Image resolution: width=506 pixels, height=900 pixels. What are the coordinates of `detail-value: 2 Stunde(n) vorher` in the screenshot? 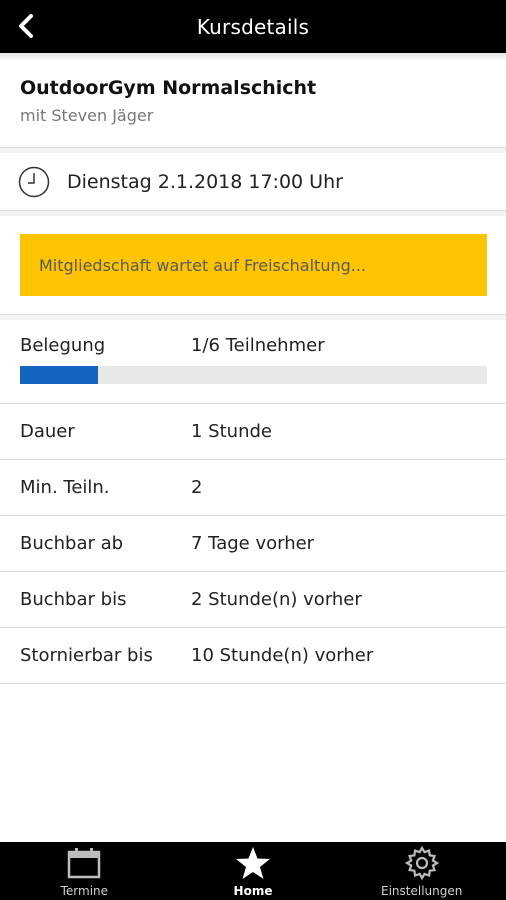 It's located at (276, 599).